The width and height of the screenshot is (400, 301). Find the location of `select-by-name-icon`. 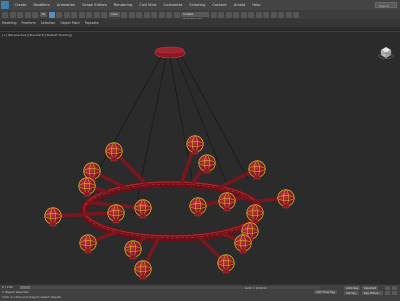

select-by-name-icon is located at coordinates (59, 15).